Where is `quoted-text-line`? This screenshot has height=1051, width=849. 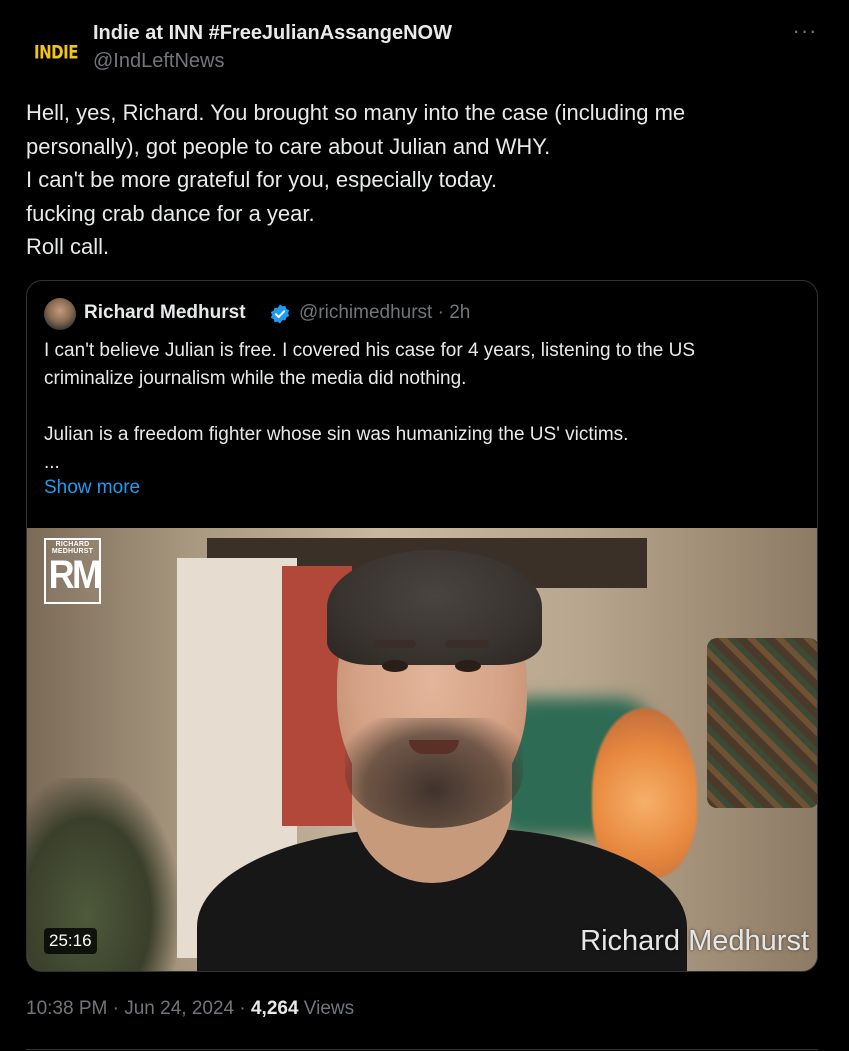 quoted-text-line is located at coordinates (424, 407).